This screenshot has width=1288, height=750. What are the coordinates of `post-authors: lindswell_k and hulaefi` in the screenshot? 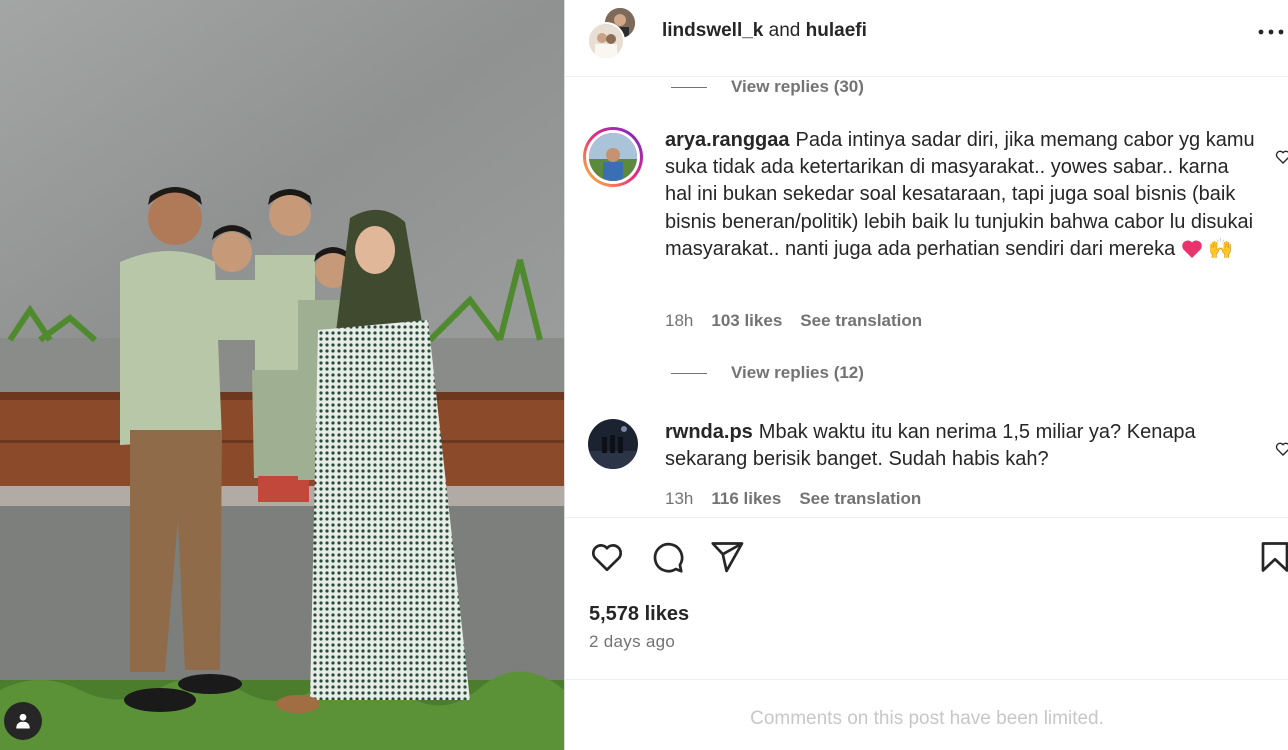 It's located at (764, 31).